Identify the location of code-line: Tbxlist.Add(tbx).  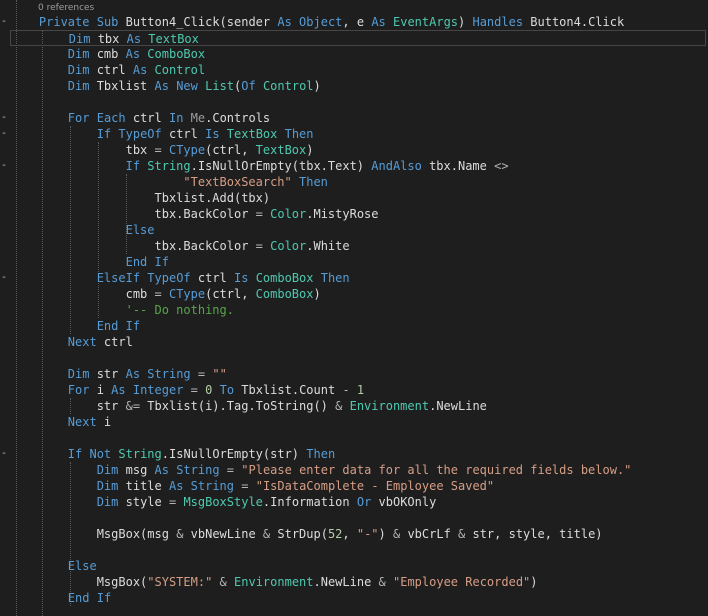
(354, 198).